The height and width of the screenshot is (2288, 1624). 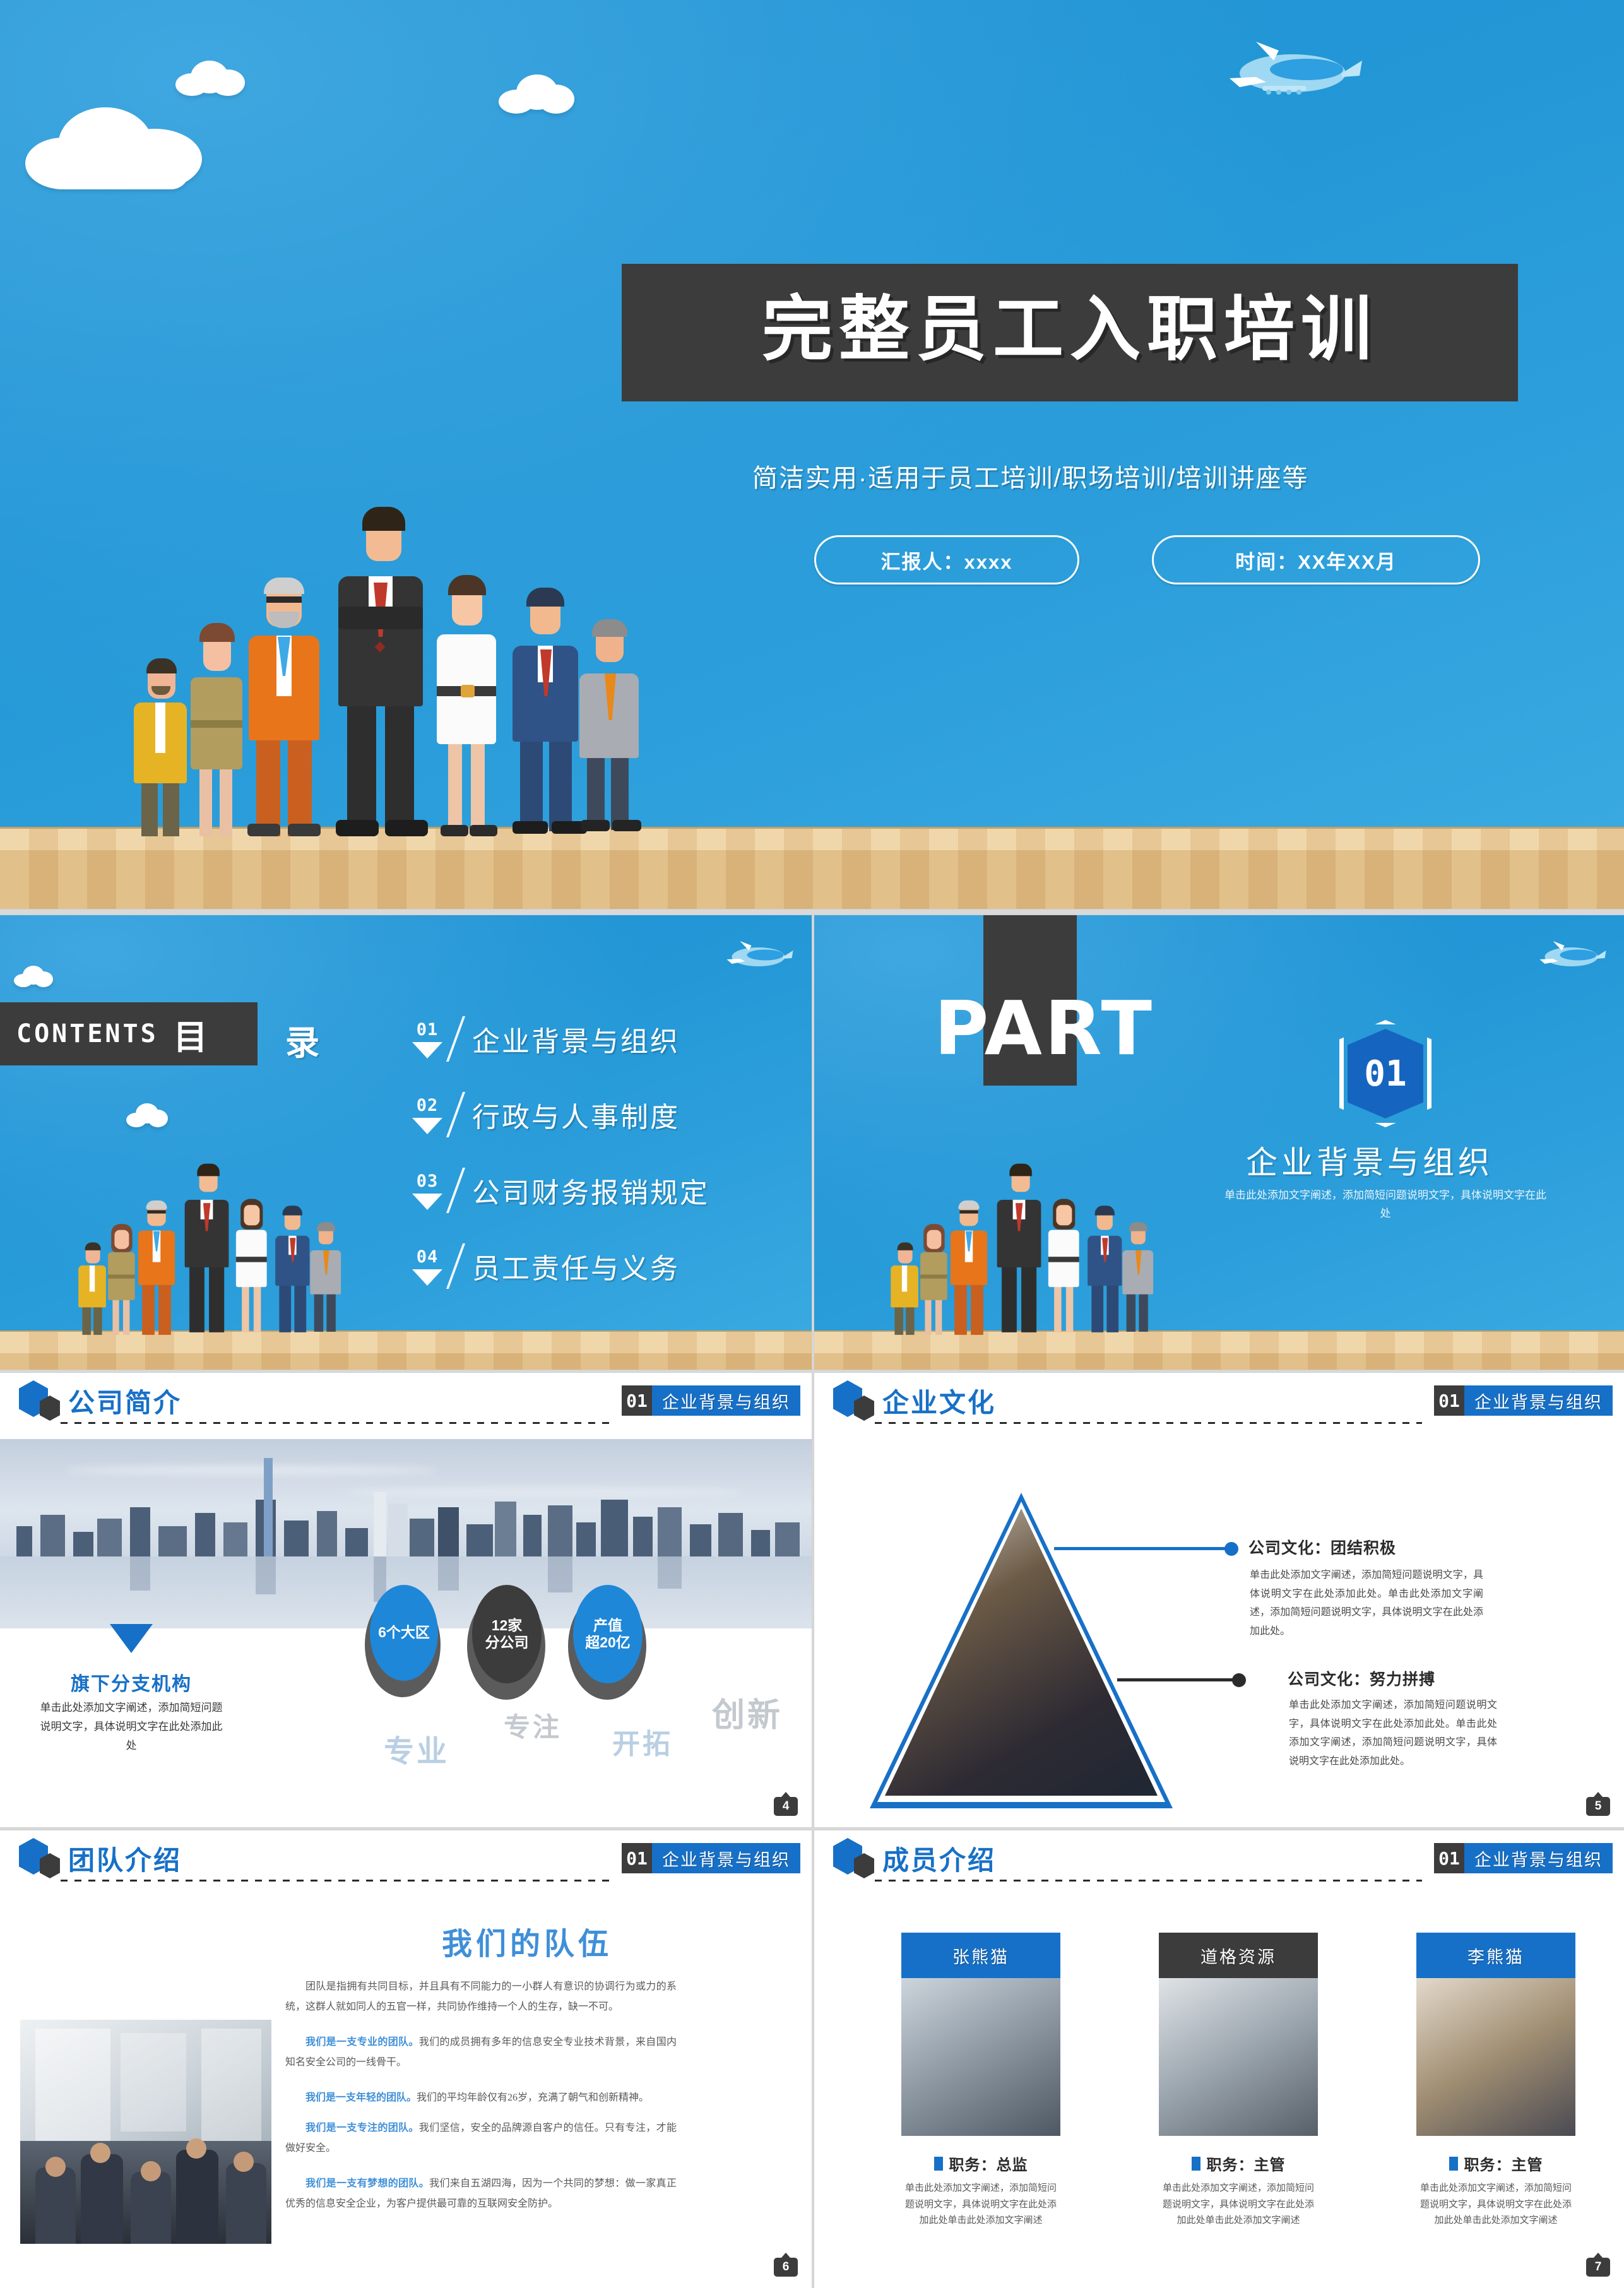 I want to click on culture-title-2: 公司文化：努力拼搏, so click(x=1362, y=1679).